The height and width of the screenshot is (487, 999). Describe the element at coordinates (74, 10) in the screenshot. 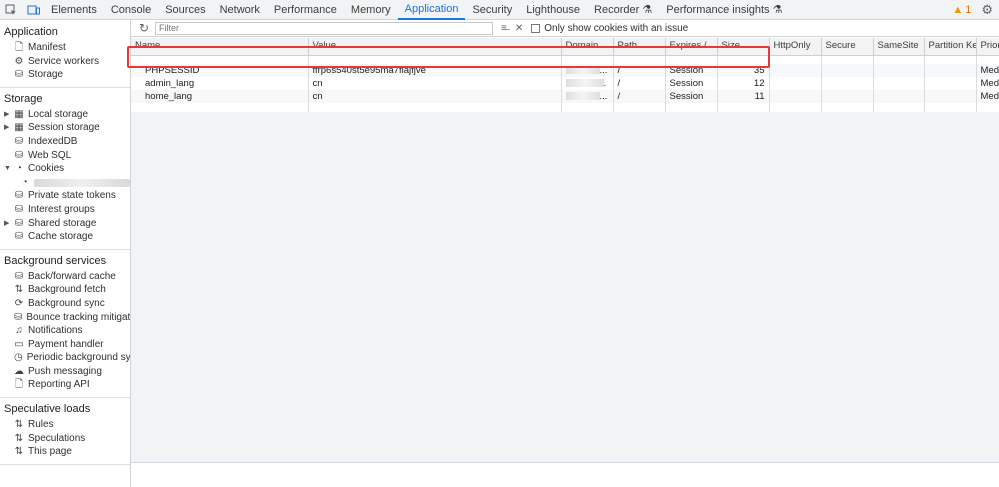

I see `tab-elements: Elements` at that location.